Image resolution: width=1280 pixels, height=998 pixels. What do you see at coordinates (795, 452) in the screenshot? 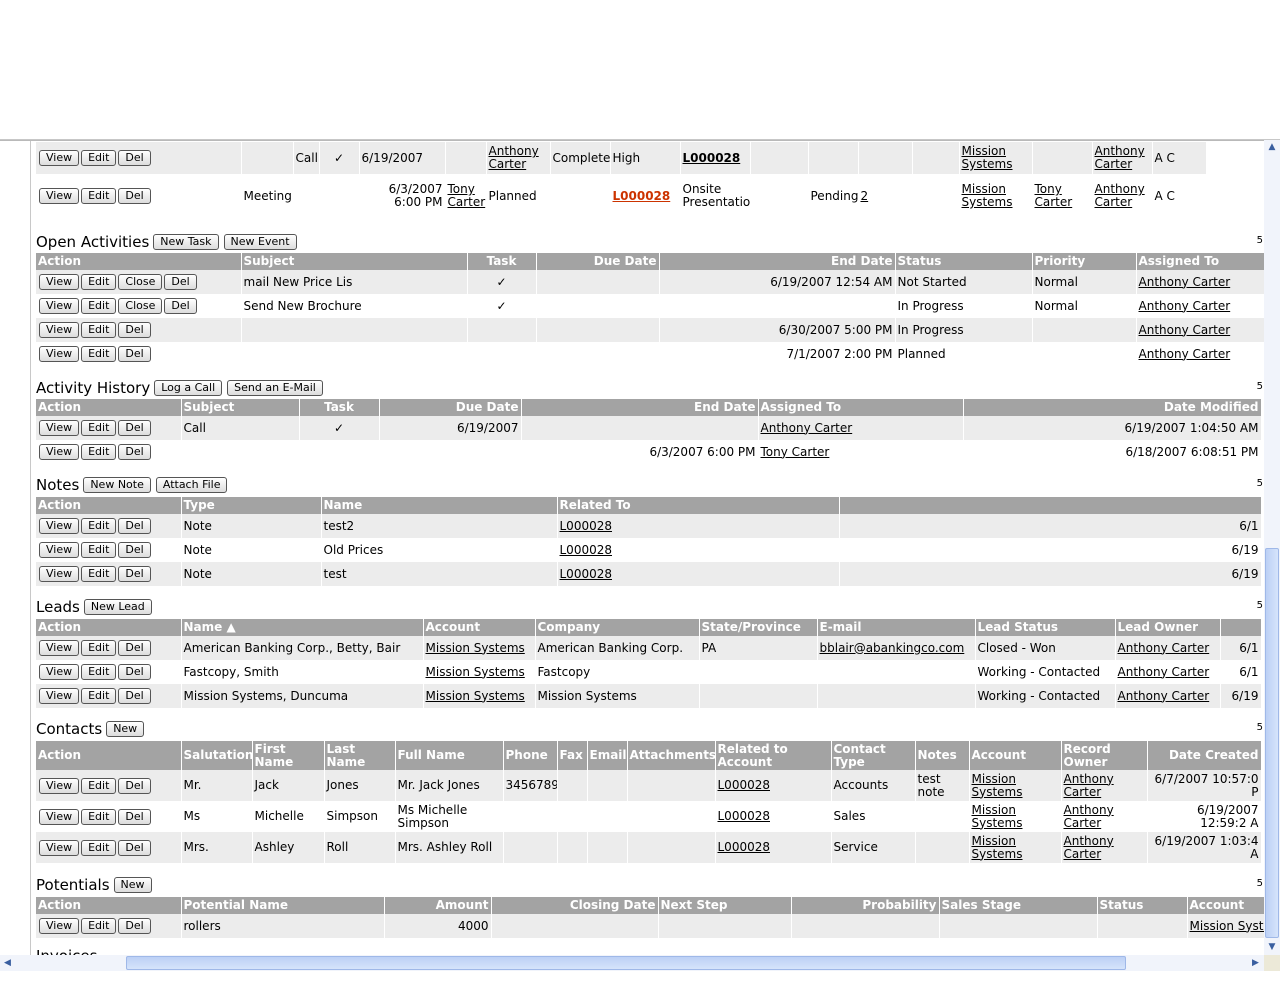
I see `assigned-to-link: Tony Carter` at bounding box center [795, 452].